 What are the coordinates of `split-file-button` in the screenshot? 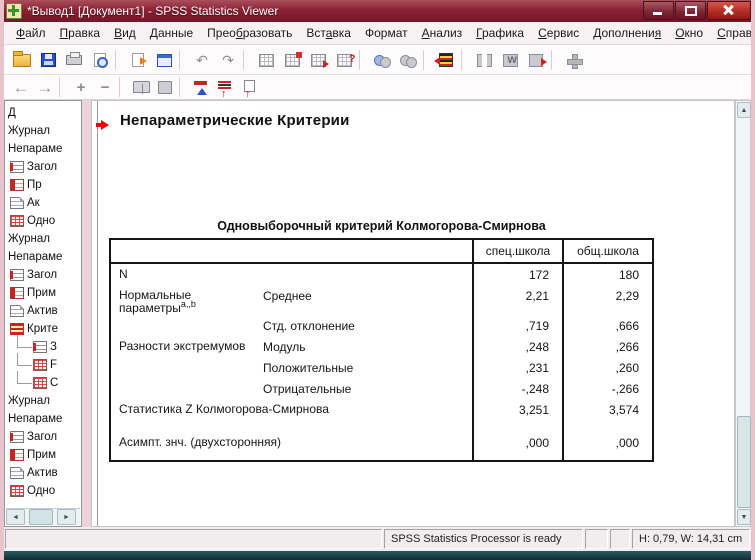 It's located at (484, 60).